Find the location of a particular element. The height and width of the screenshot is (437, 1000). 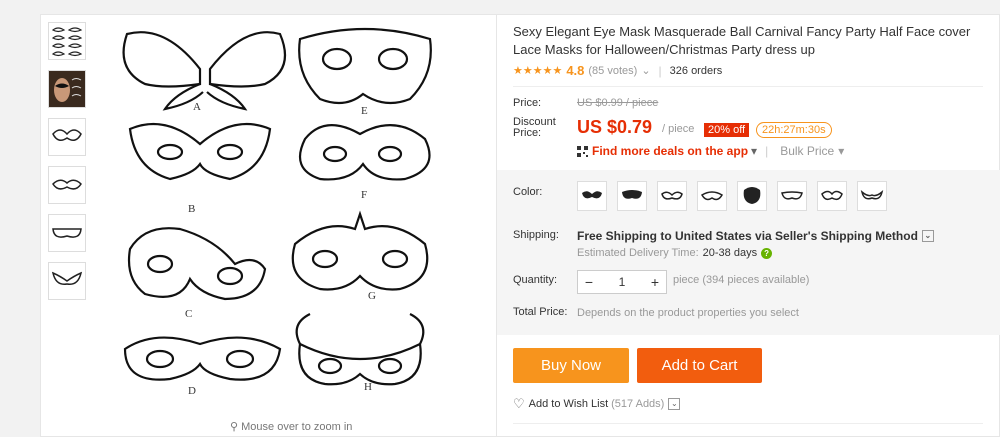

price-unit: / piece is located at coordinates (678, 129).